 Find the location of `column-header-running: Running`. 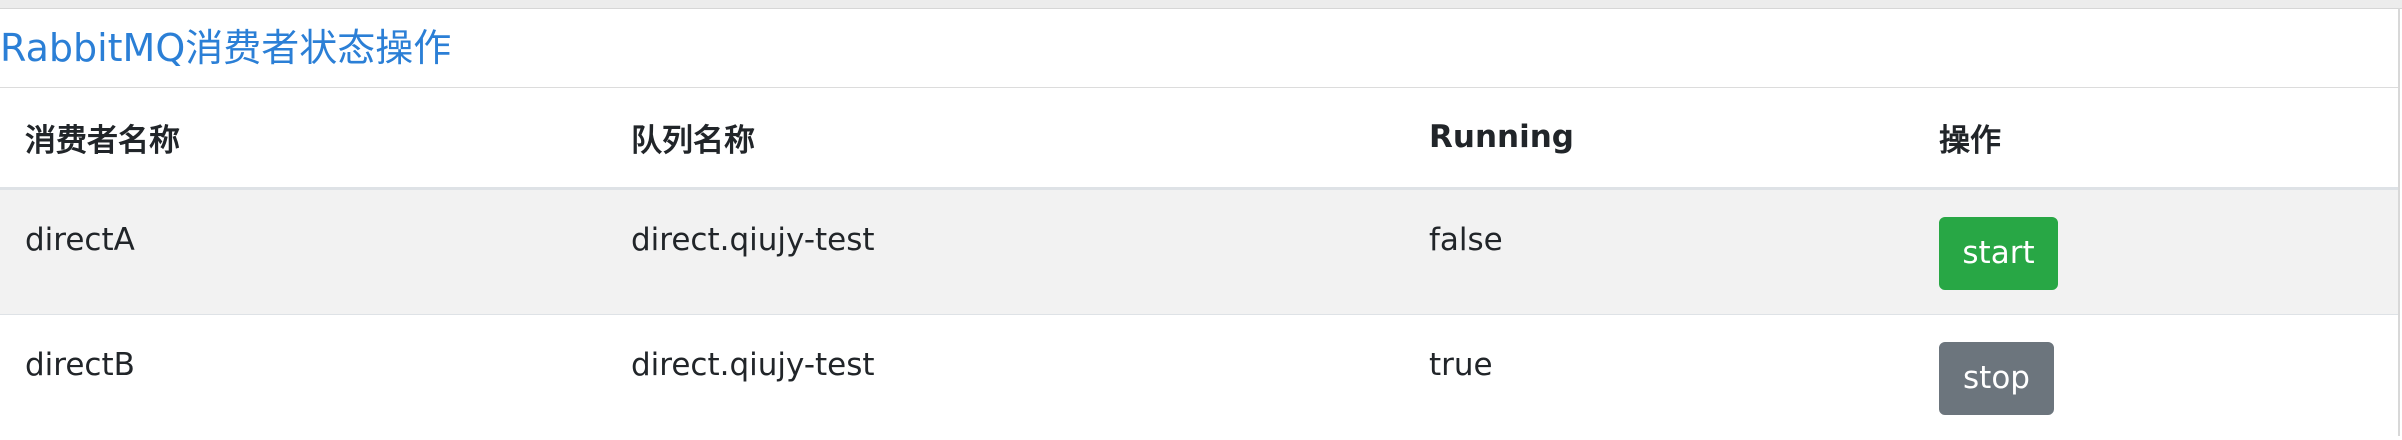

column-header-running: Running is located at coordinates (1659, 139).